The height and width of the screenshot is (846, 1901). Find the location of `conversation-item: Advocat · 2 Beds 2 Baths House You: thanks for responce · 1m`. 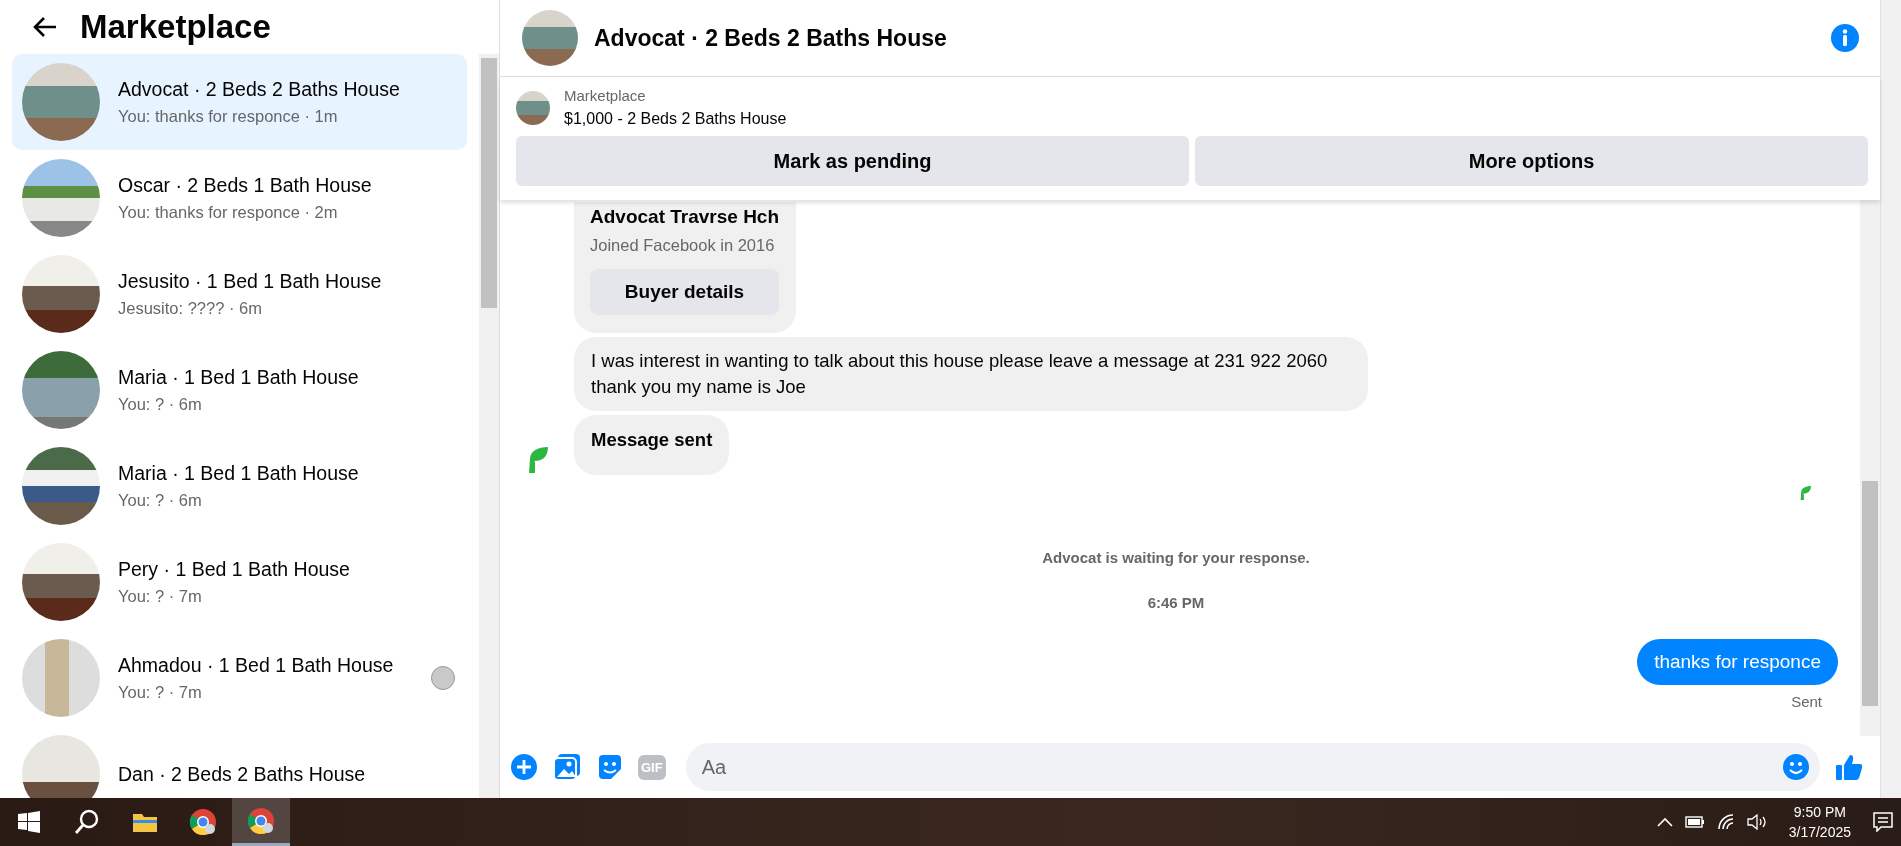

conversation-item: Advocat · 2 Beds 2 Baths House You: thanks for responce · 1m is located at coordinates (239, 102).